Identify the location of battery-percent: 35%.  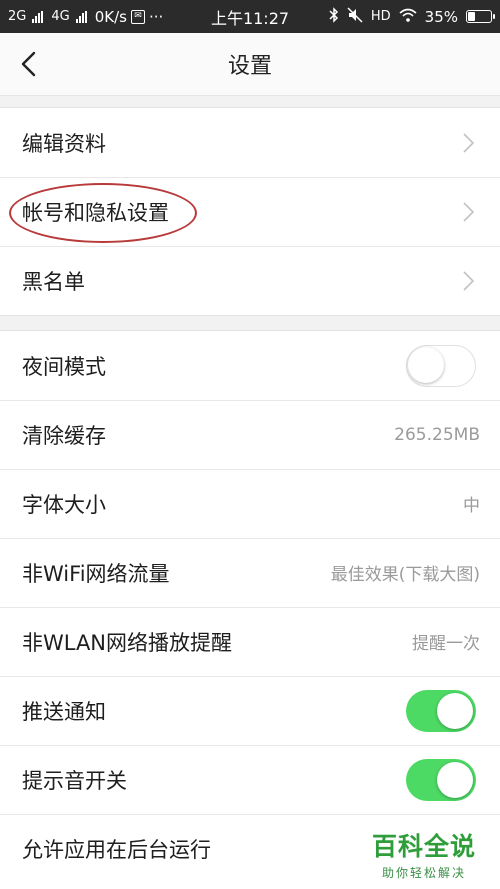
(441, 16).